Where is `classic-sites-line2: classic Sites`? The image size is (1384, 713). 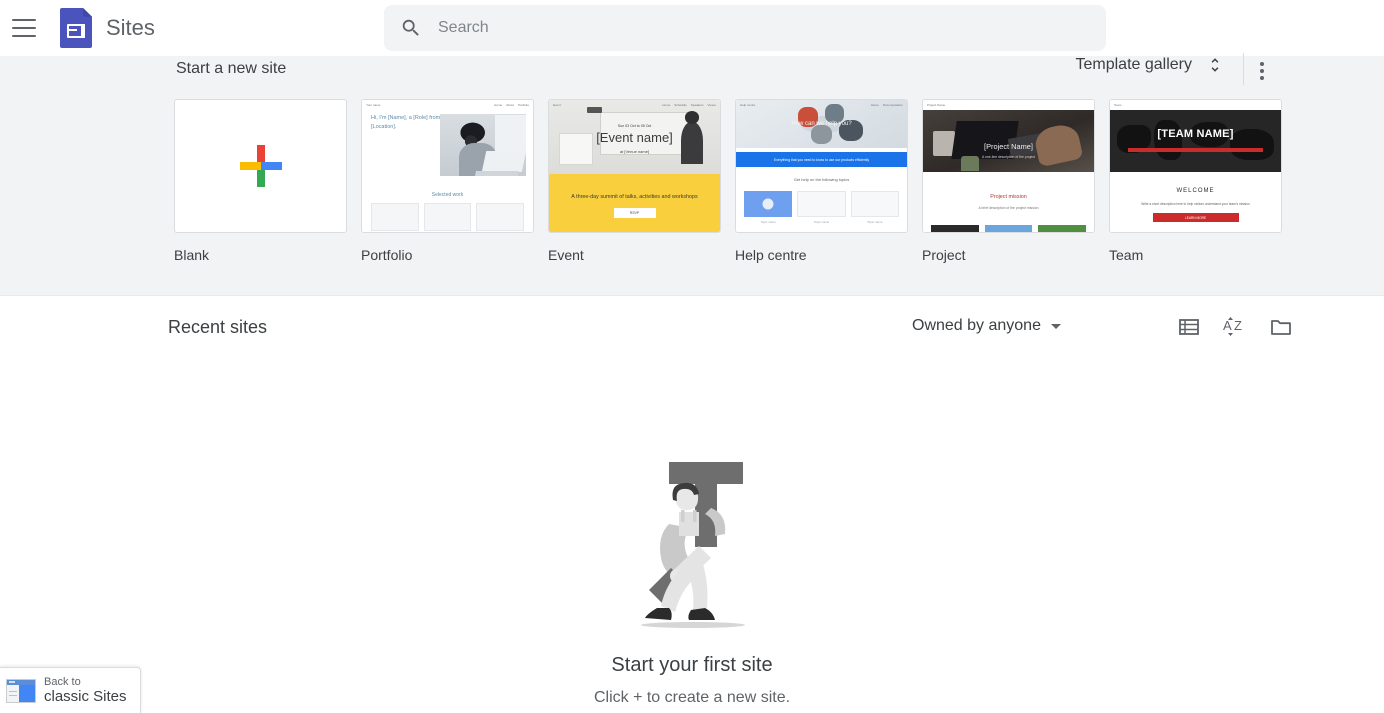
classic-sites-line2: classic Sites is located at coordinates (85, 696).